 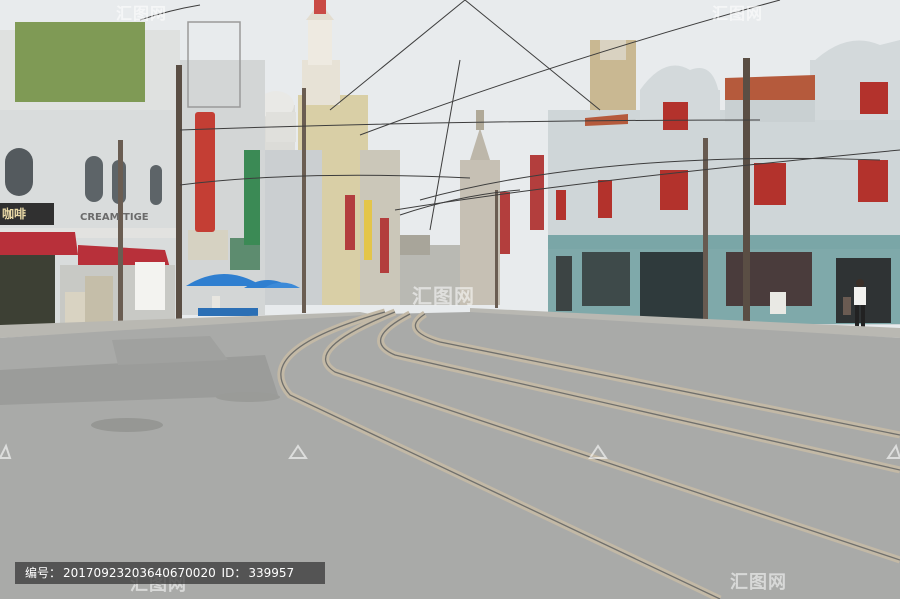 I want to click on cafe-sign-text: 咖啡, so click(x=14, y=214).